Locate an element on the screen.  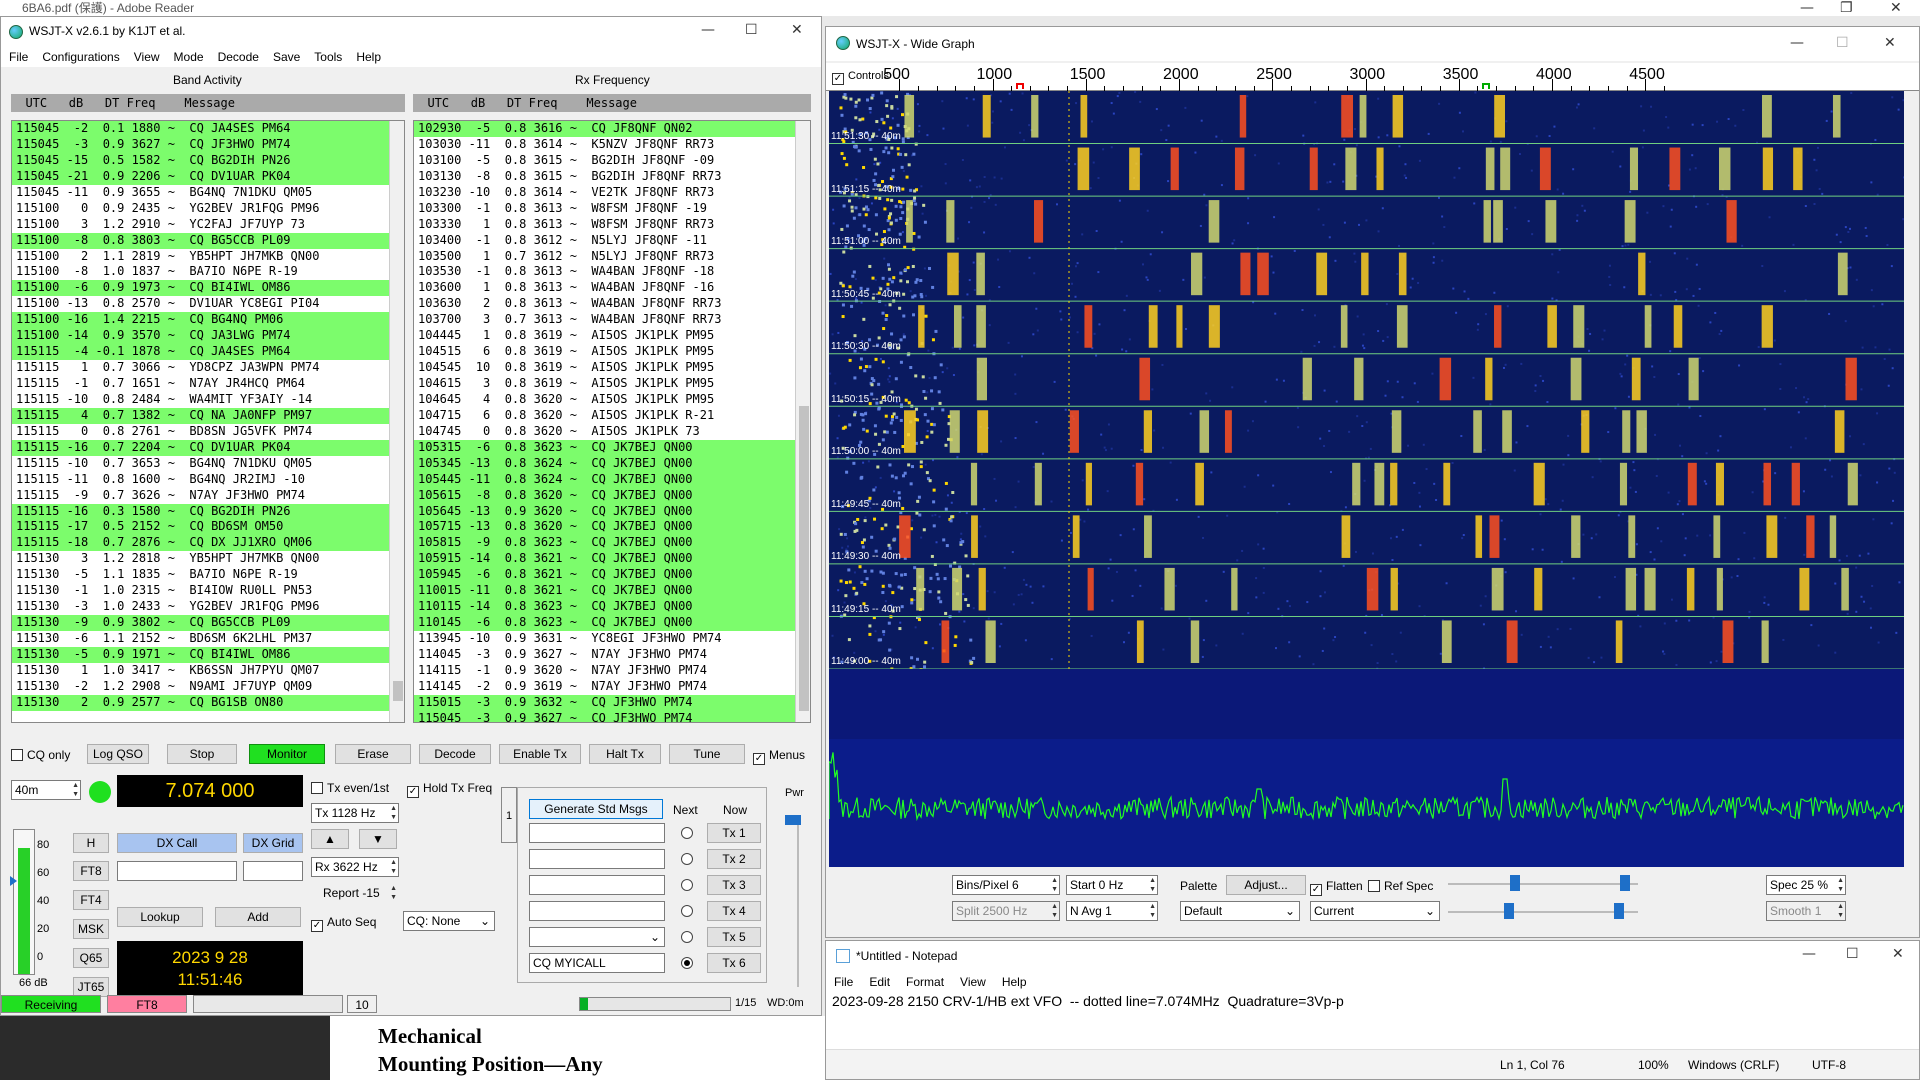
tx1-button: Tx 1 is located at coordinates (734, 833).